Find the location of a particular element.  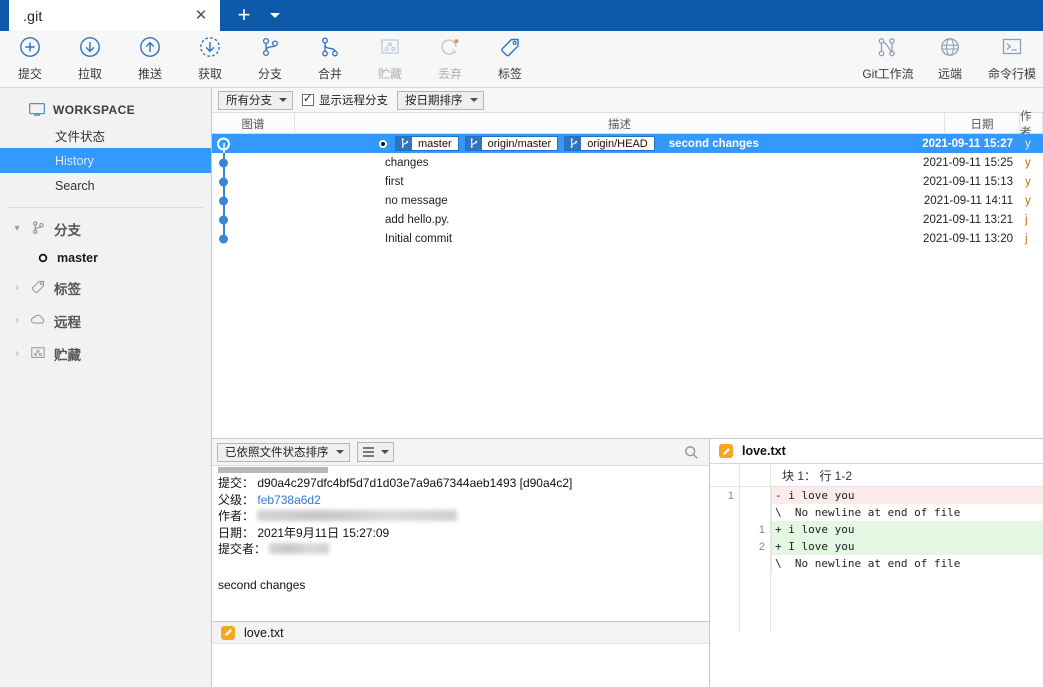

toolbar-commit-button: 提交 is located at coordinates (30, 59).